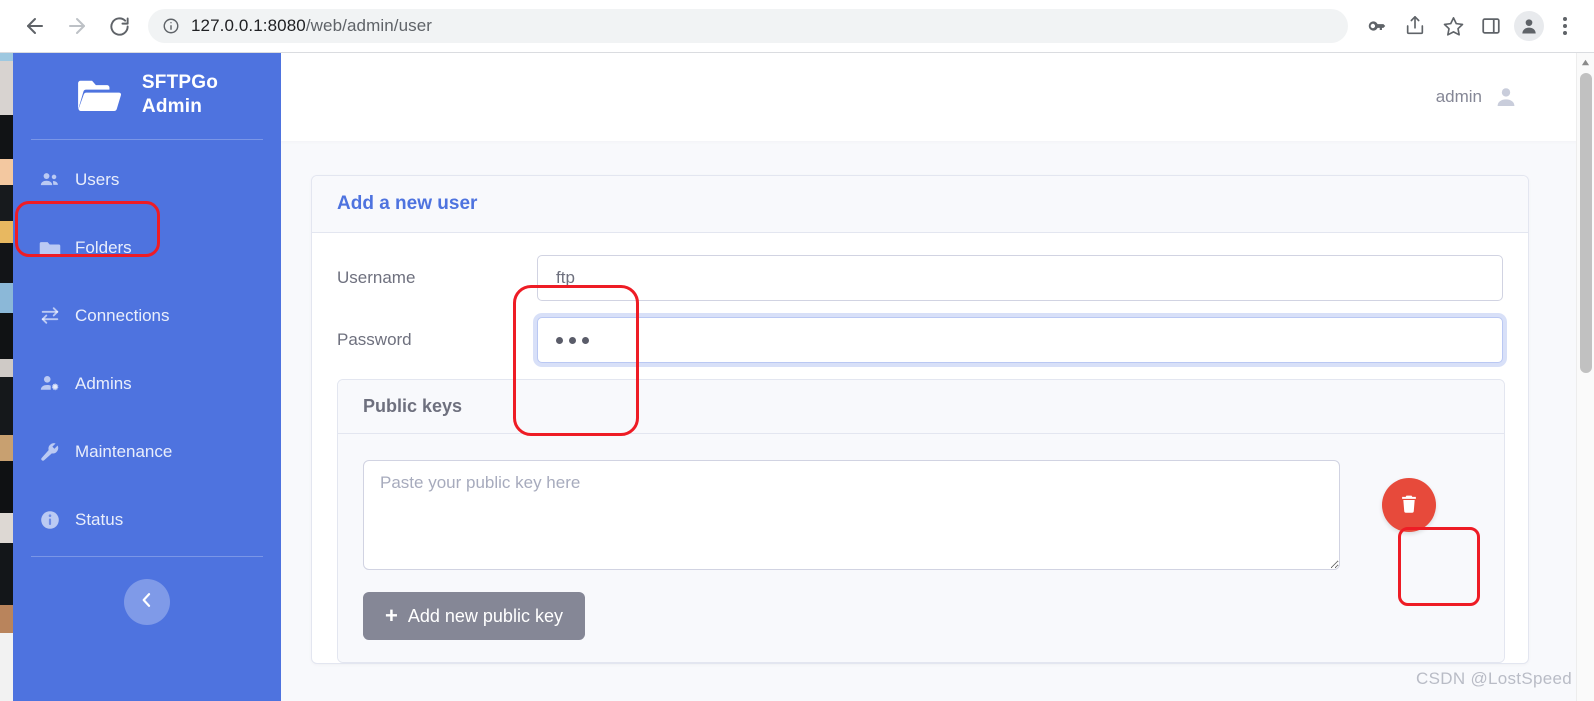 This screenshot has height=701, width=1594. What do you see at coordinates (171, 26) in the screenshot?
I see `site-info-icon` at bounding box center [171, 26].